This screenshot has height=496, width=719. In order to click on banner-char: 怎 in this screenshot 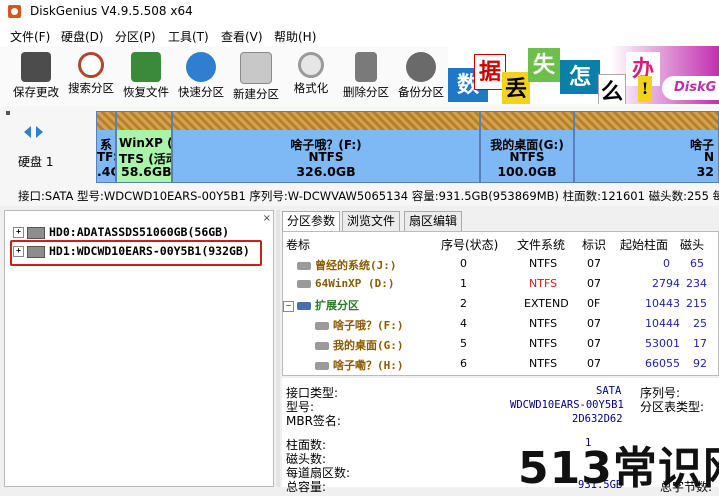, I will do `click(580, 77)`.